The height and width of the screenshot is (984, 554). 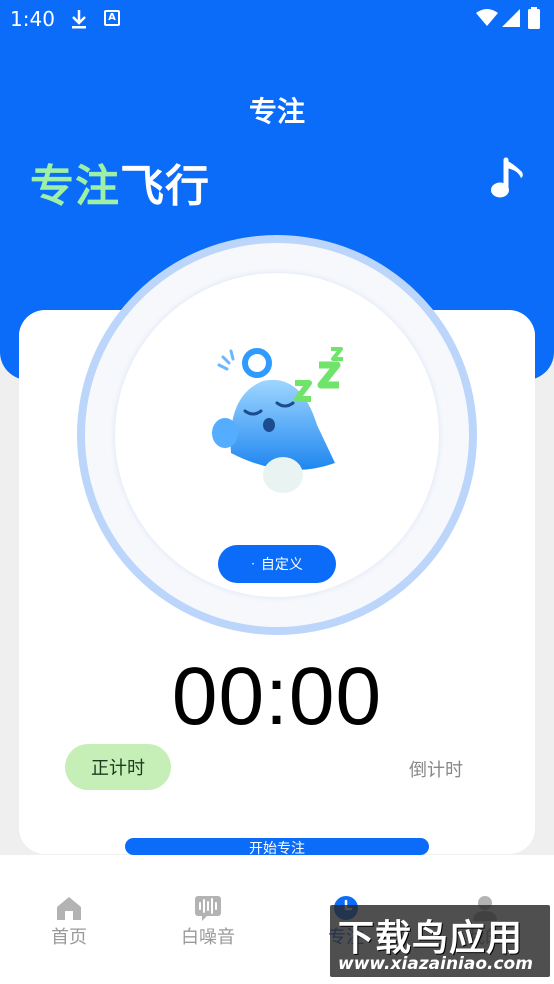 I want to click on tab-home-label: 首页, so click(x=69, y=937).